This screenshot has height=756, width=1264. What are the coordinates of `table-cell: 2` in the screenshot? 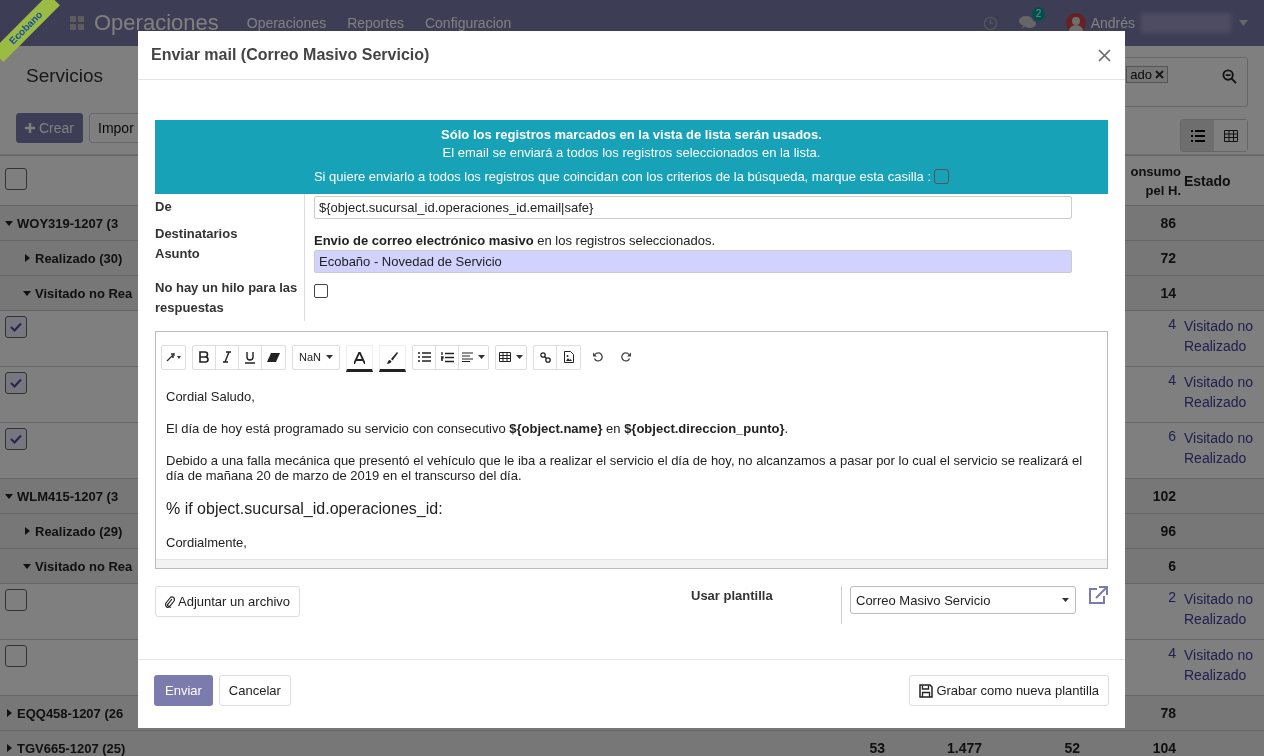 It's located at (1172, 597).